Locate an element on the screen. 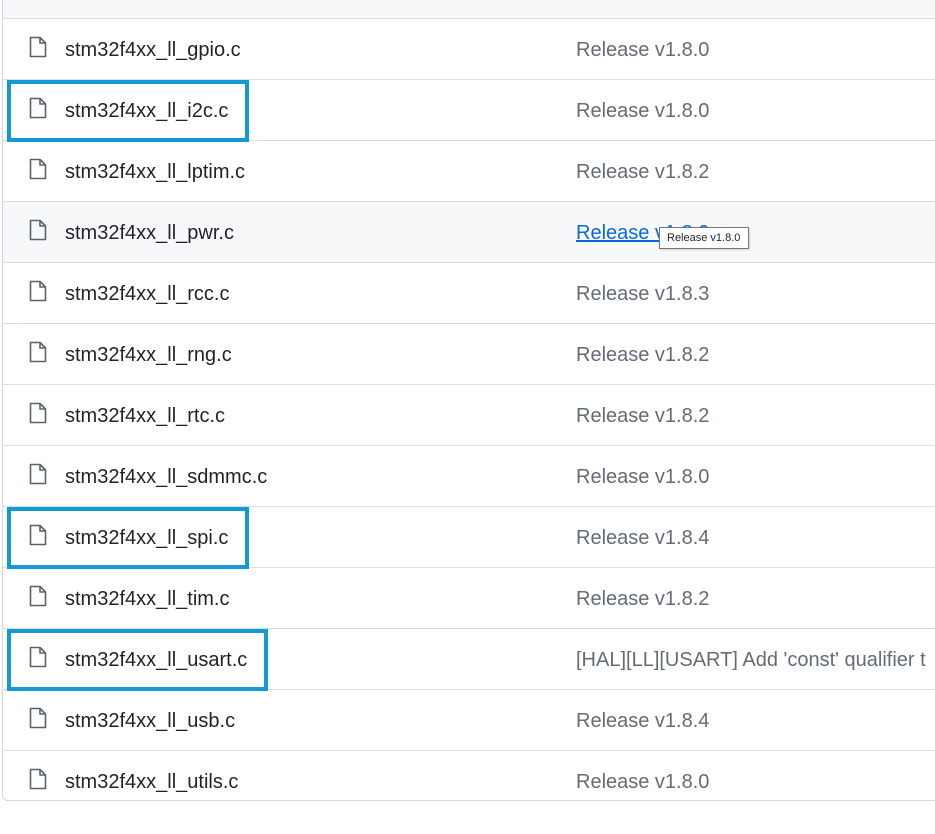  file-row: stm32f4xx_ll_tim.c Release v1.8.2 is located at coordinates (469, 598).